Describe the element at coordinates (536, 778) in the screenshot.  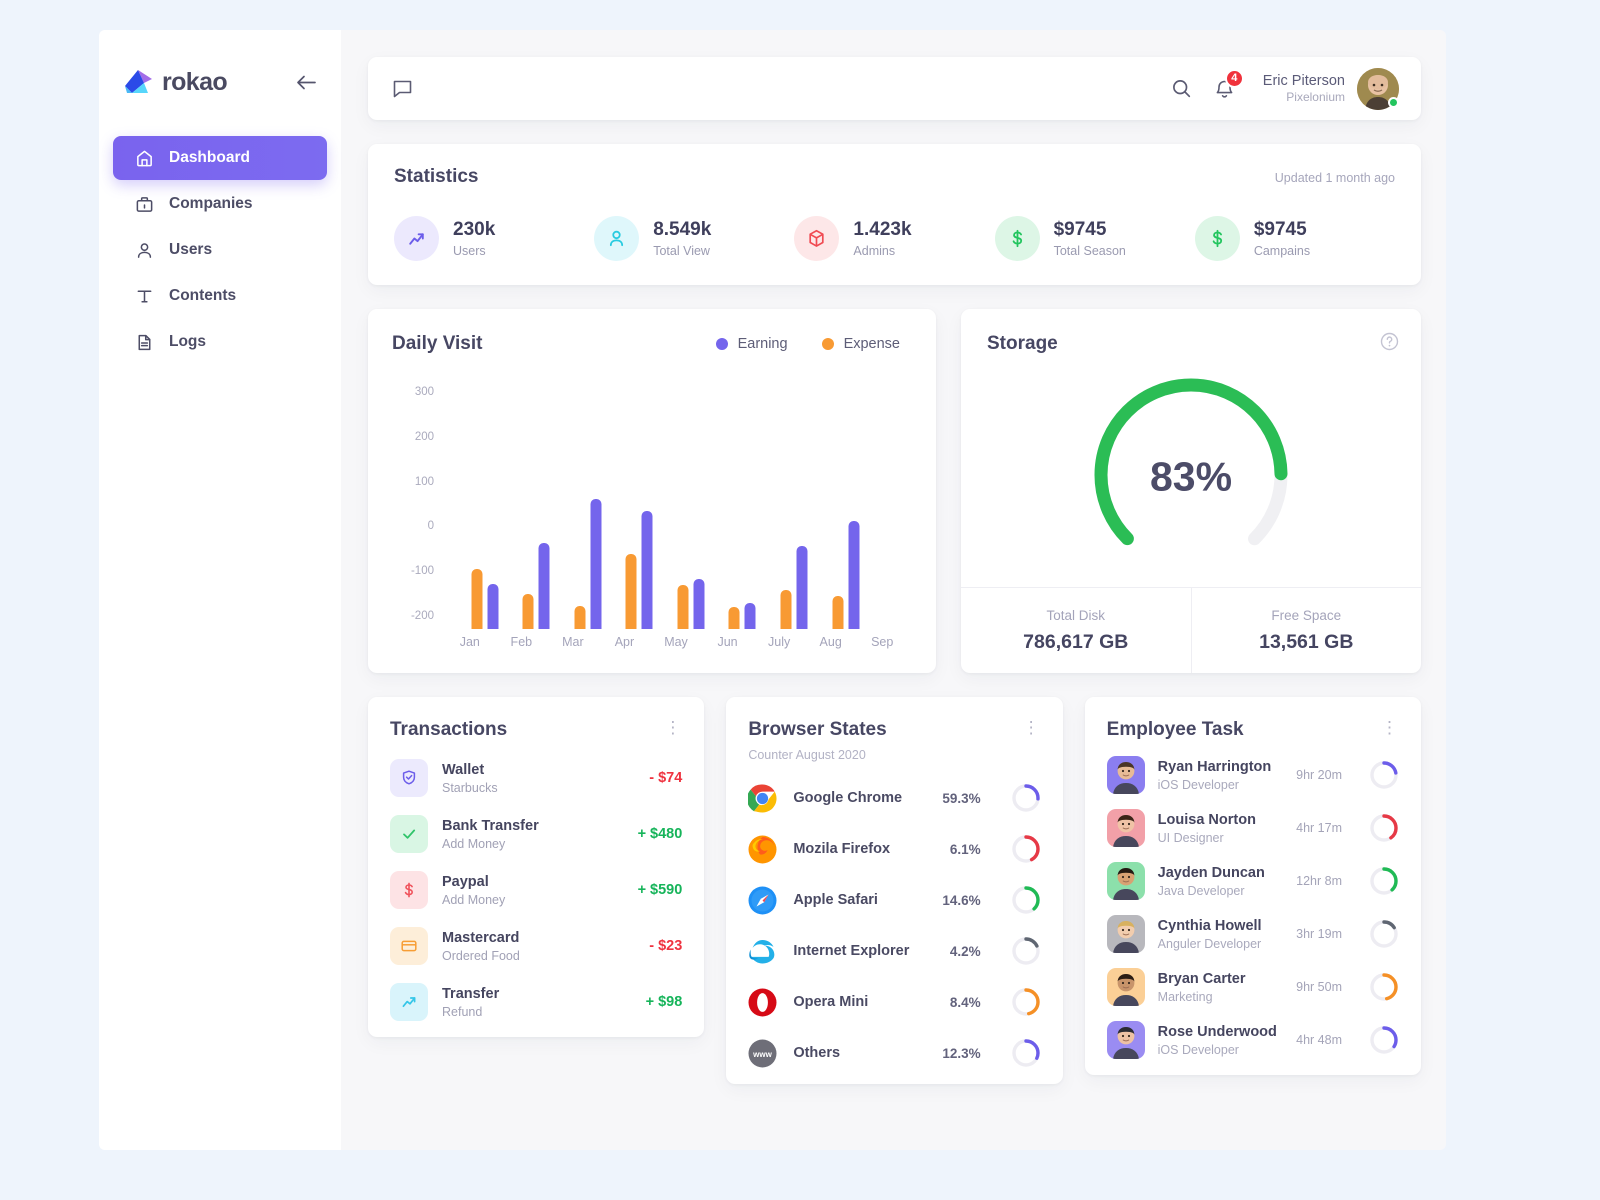
I see `transaction-row: Wallet Starbucks - $74` at that location.